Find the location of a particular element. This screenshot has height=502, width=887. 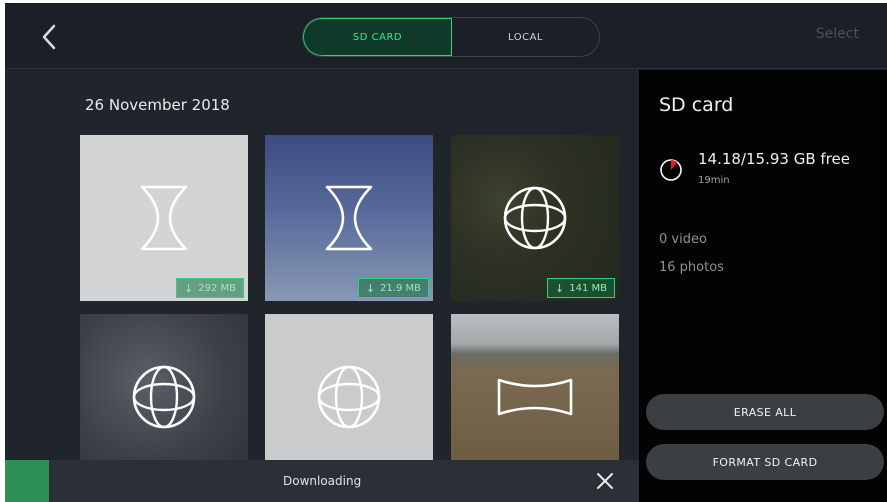

download-progress is located at coordinates (27, 481).